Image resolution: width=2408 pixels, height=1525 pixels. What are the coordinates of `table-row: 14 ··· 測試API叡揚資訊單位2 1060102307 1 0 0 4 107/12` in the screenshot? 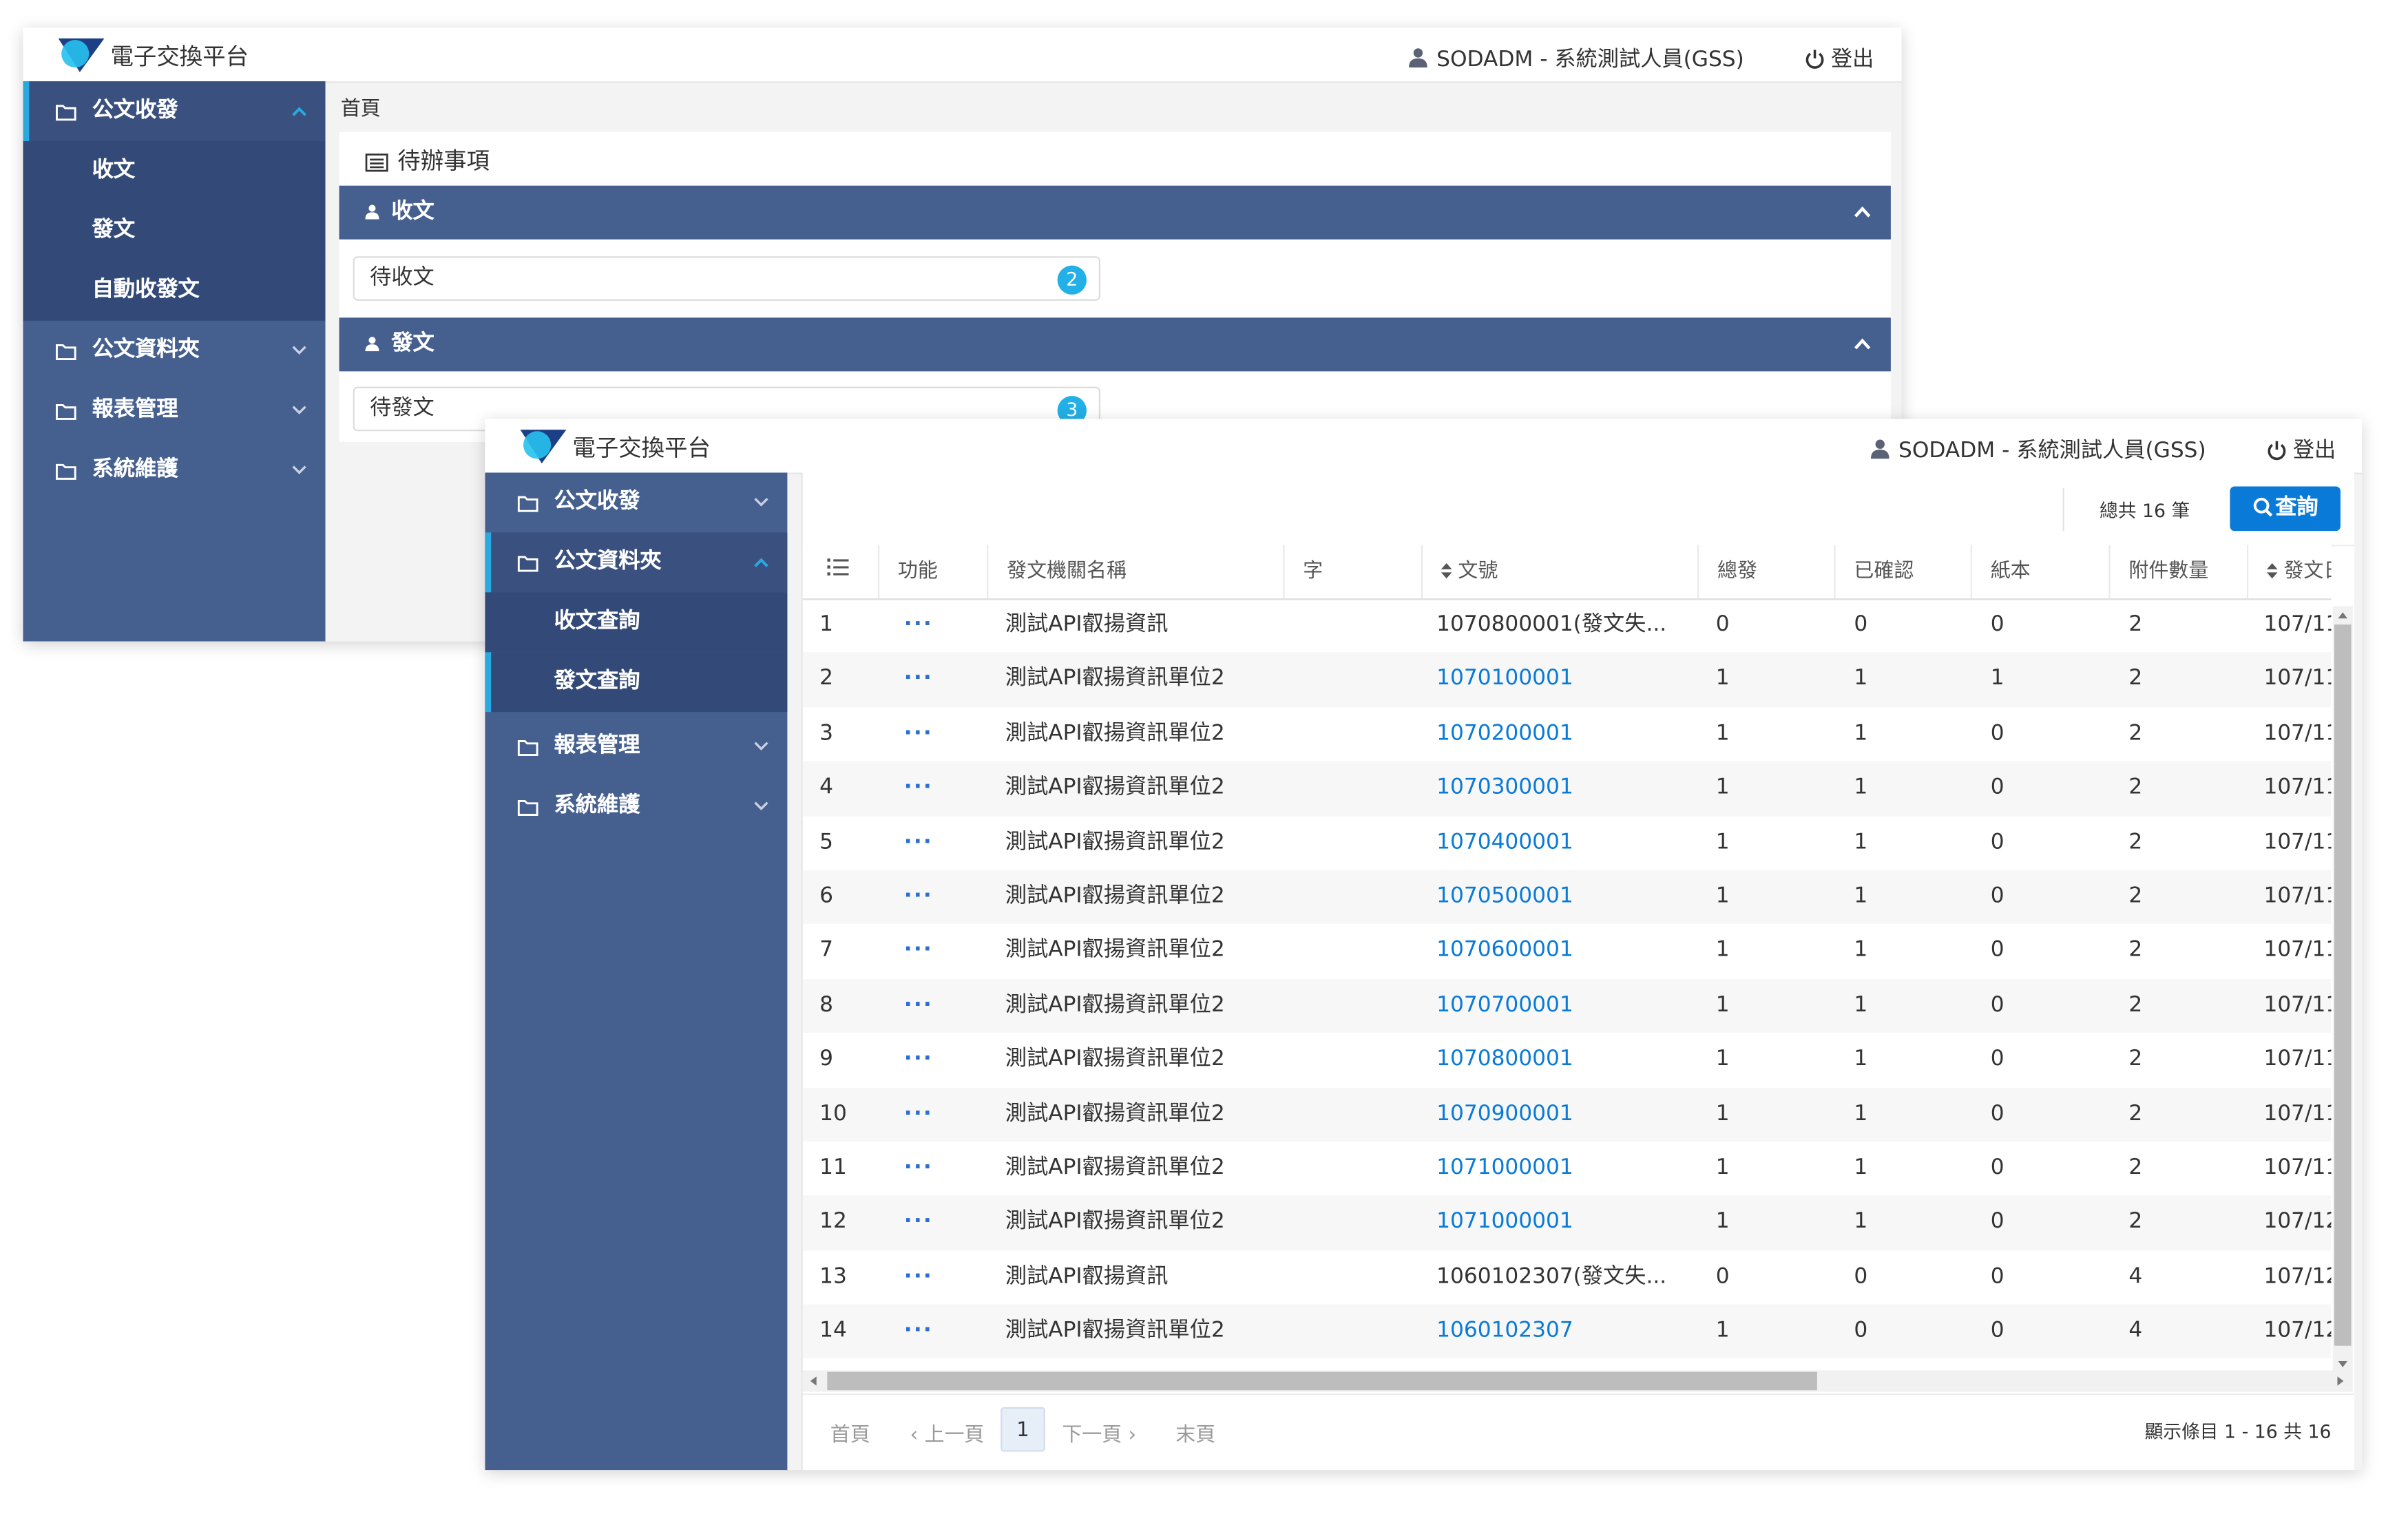 It's located at (1567, 1331).